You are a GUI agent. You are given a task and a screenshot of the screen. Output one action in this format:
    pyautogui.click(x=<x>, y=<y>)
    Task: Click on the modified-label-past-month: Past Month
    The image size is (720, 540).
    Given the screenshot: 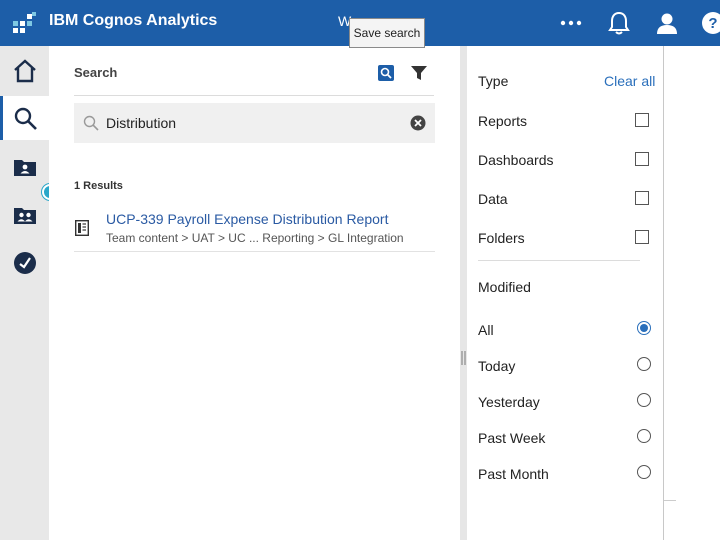 What is the action you would take?
    pyautogui.click(x=513, y=474)
    